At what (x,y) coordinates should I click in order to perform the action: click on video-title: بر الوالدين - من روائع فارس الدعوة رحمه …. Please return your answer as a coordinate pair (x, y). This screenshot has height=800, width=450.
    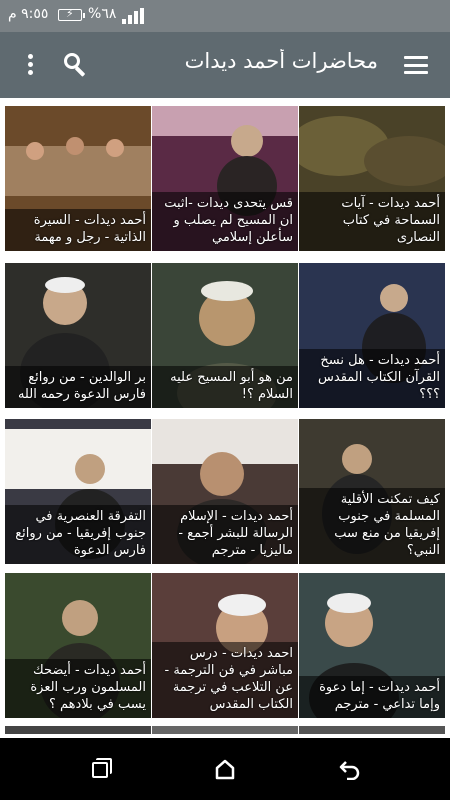
    Looking at the image, I should click on (78, 387).